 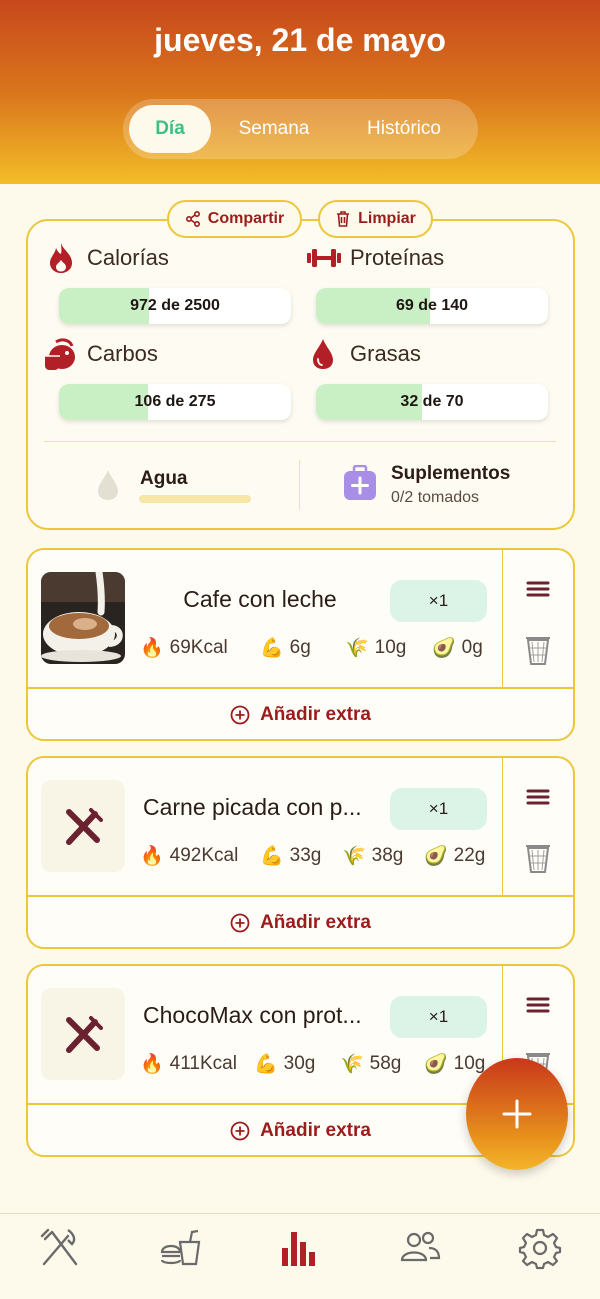 What do you see at coordinates (404, 129) in the screenshot?
I see `tab-history: Histórico` at bounding box center [404, 129].